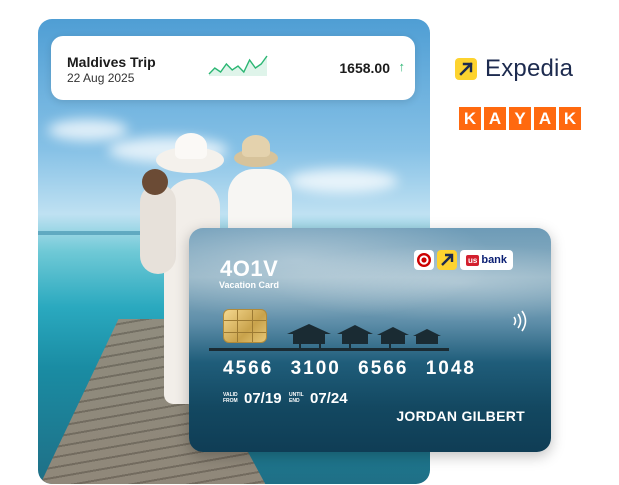 This screenshot has width=619, height=485. I want to click on card-issuer-logo: 4O1V, so click(249, 268).